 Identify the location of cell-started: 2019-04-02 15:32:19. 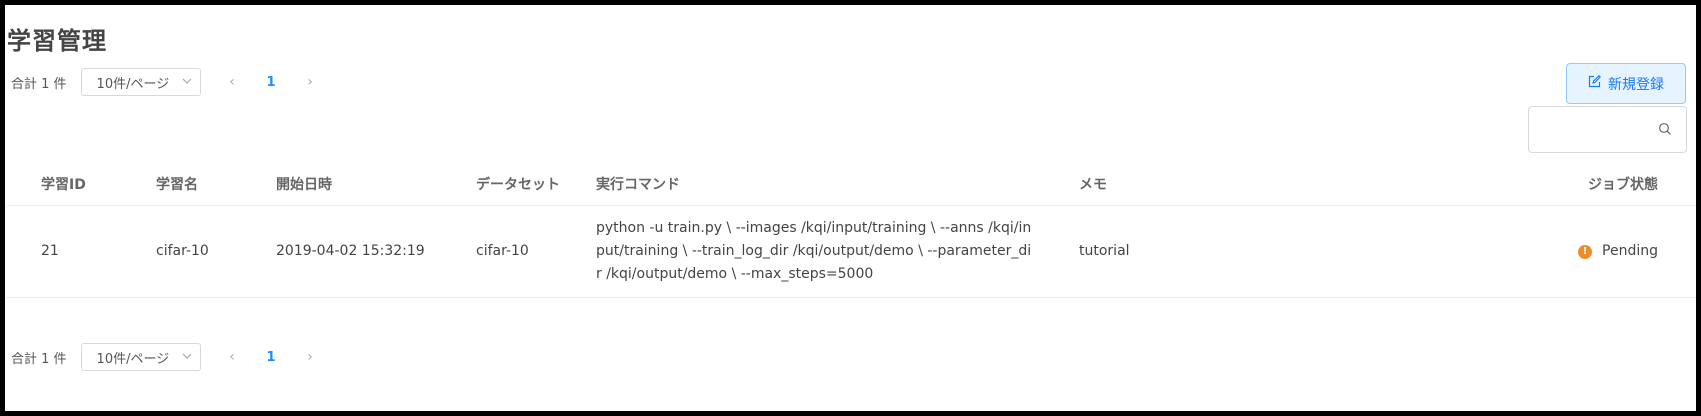
(340, 251).